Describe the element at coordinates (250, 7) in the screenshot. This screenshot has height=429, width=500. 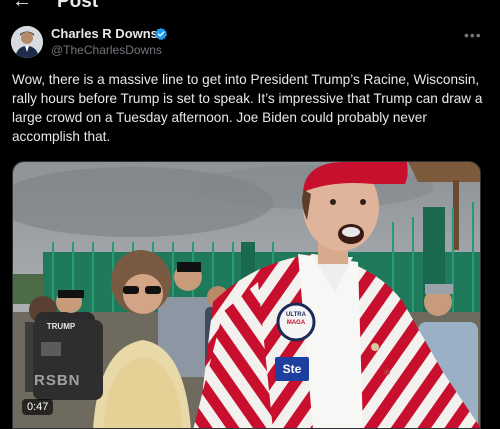
I see `top-bar: ← Post` at that location.